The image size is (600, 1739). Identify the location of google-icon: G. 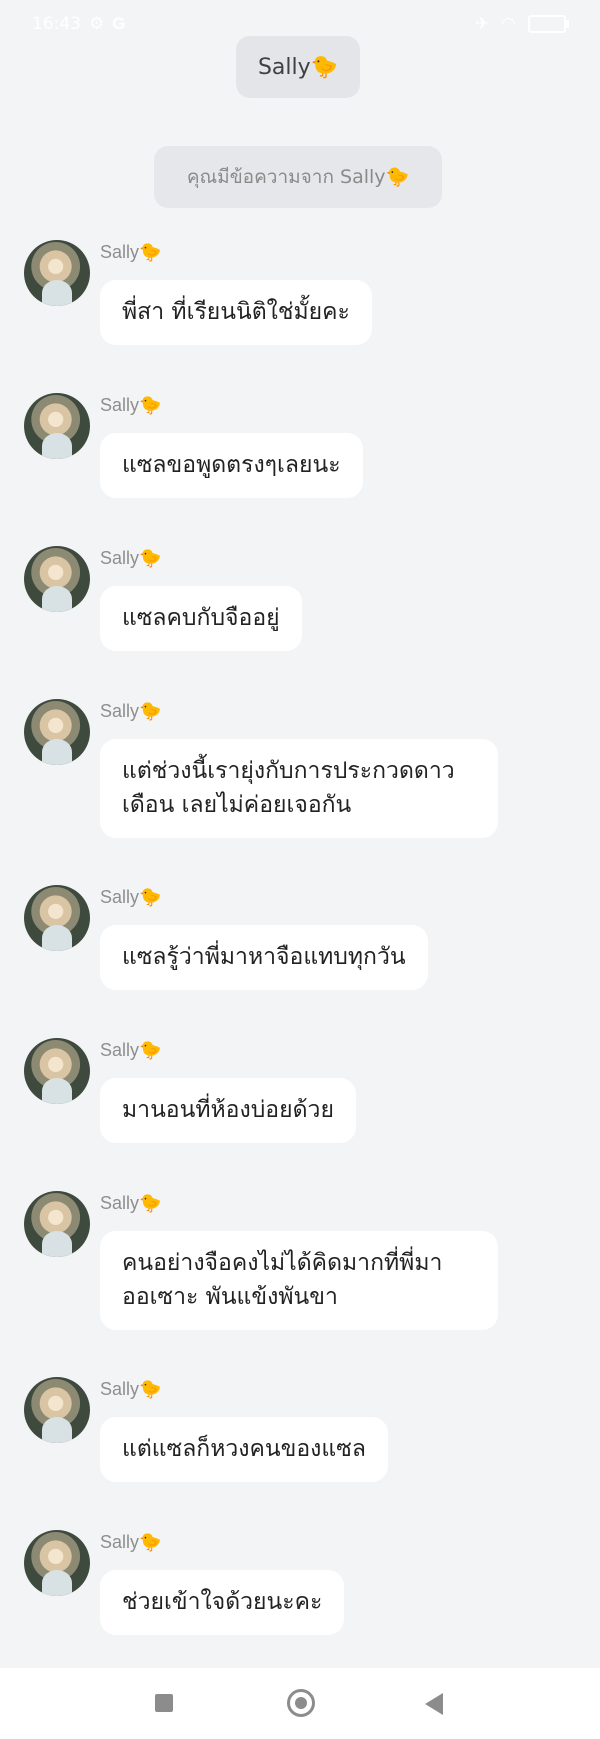
(119, 23).